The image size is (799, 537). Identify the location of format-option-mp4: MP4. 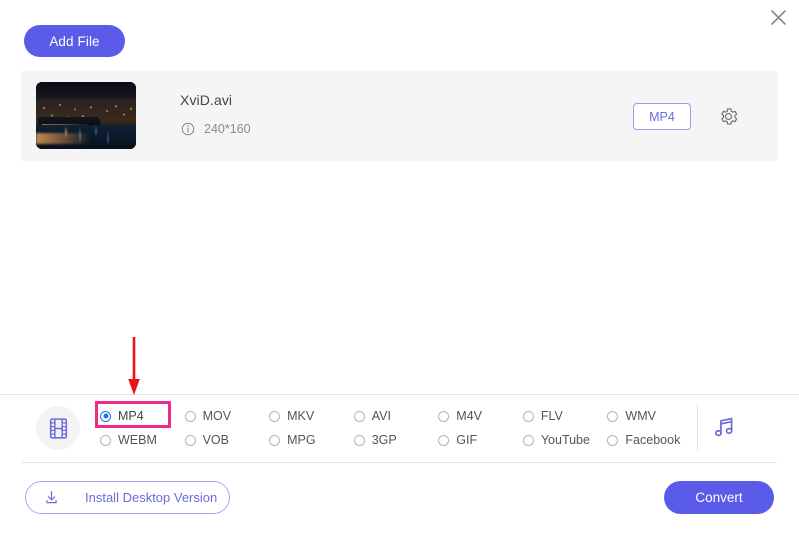
(142, 416).